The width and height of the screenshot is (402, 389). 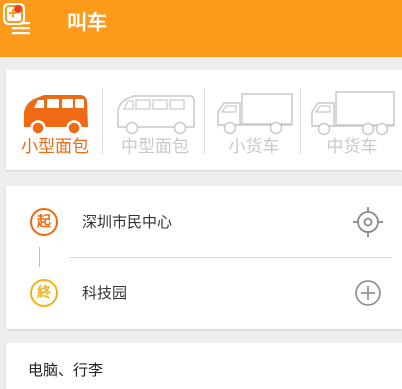 I want to click on route-connector-line, so click(x=39, y=257).